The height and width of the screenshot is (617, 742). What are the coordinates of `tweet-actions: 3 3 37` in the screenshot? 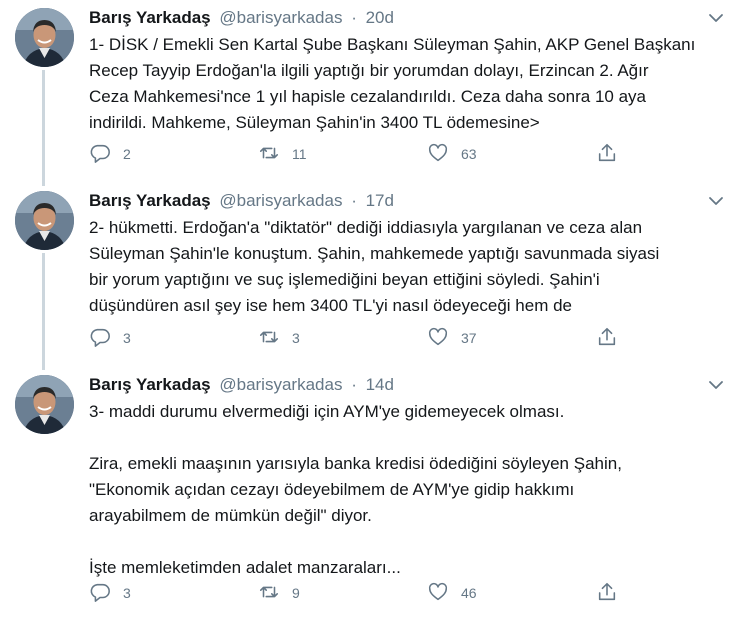 It's located at (359, 338).